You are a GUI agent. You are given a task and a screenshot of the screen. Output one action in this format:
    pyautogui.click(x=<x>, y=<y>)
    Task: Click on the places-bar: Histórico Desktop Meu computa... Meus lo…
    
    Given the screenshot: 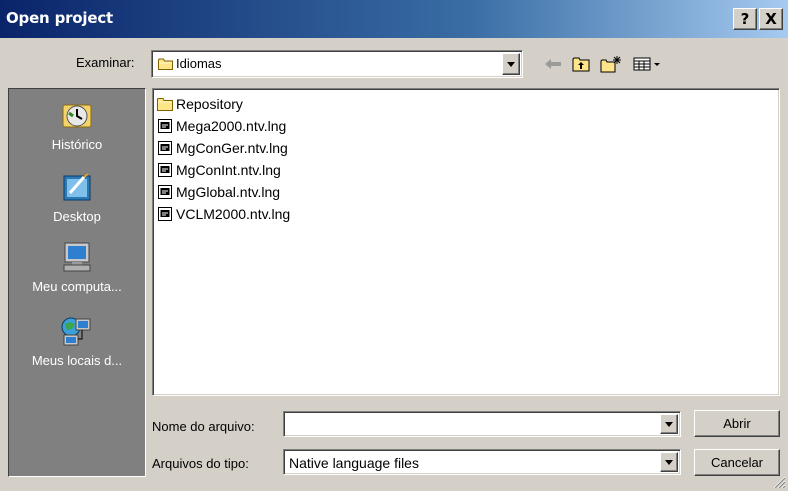 What is the action you would take?
    pyautogui.click(x=77, y=282)
    